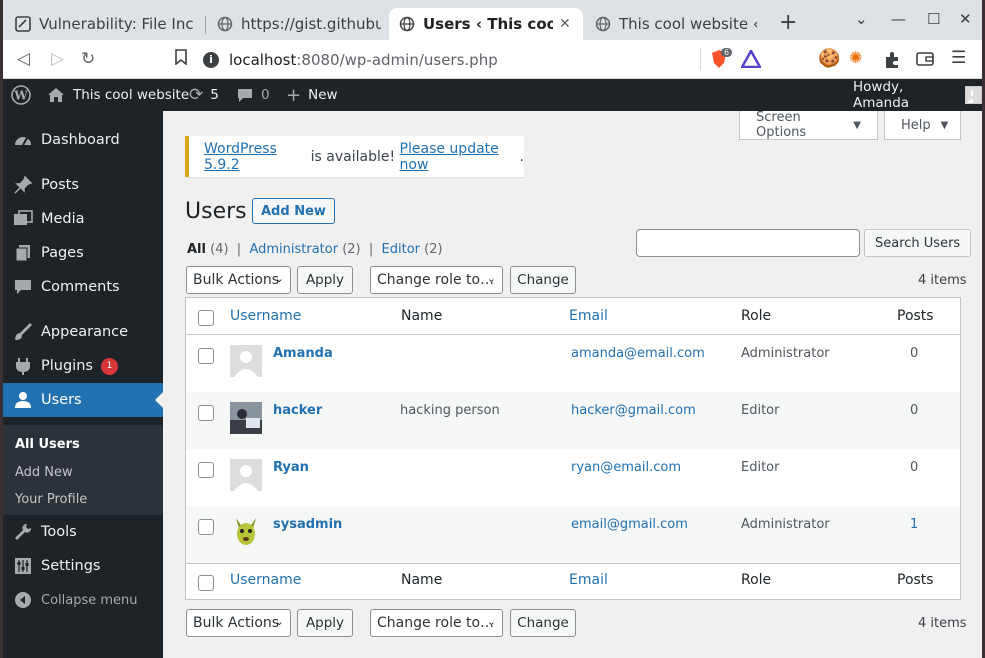 The image size is (985, 658). Describe the element at coordinates (291, 467) in the screenshot. I see `username-link: Ryan` at that location.